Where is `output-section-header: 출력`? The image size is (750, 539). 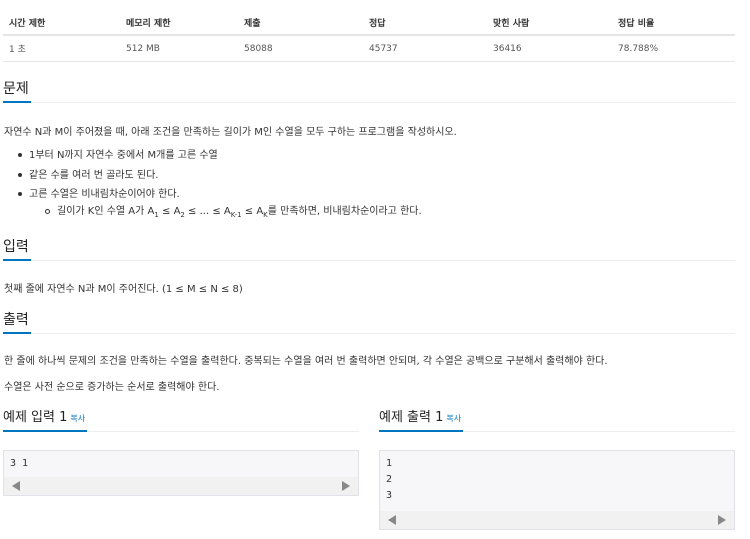 output-section-header: 출력 is located at coordinates (369, 322).